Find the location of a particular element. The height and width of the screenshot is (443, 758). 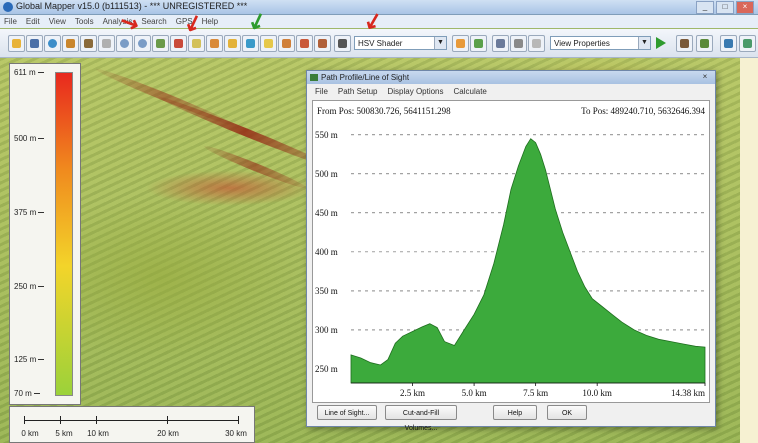

menu-file: File is located at coordinates (10, 21).